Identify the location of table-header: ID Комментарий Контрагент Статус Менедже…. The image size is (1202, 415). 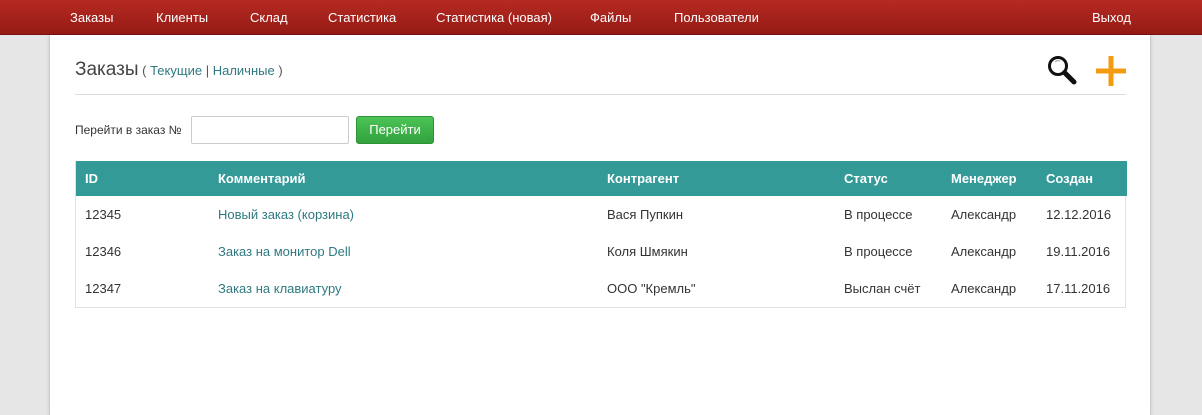
(601, 178).